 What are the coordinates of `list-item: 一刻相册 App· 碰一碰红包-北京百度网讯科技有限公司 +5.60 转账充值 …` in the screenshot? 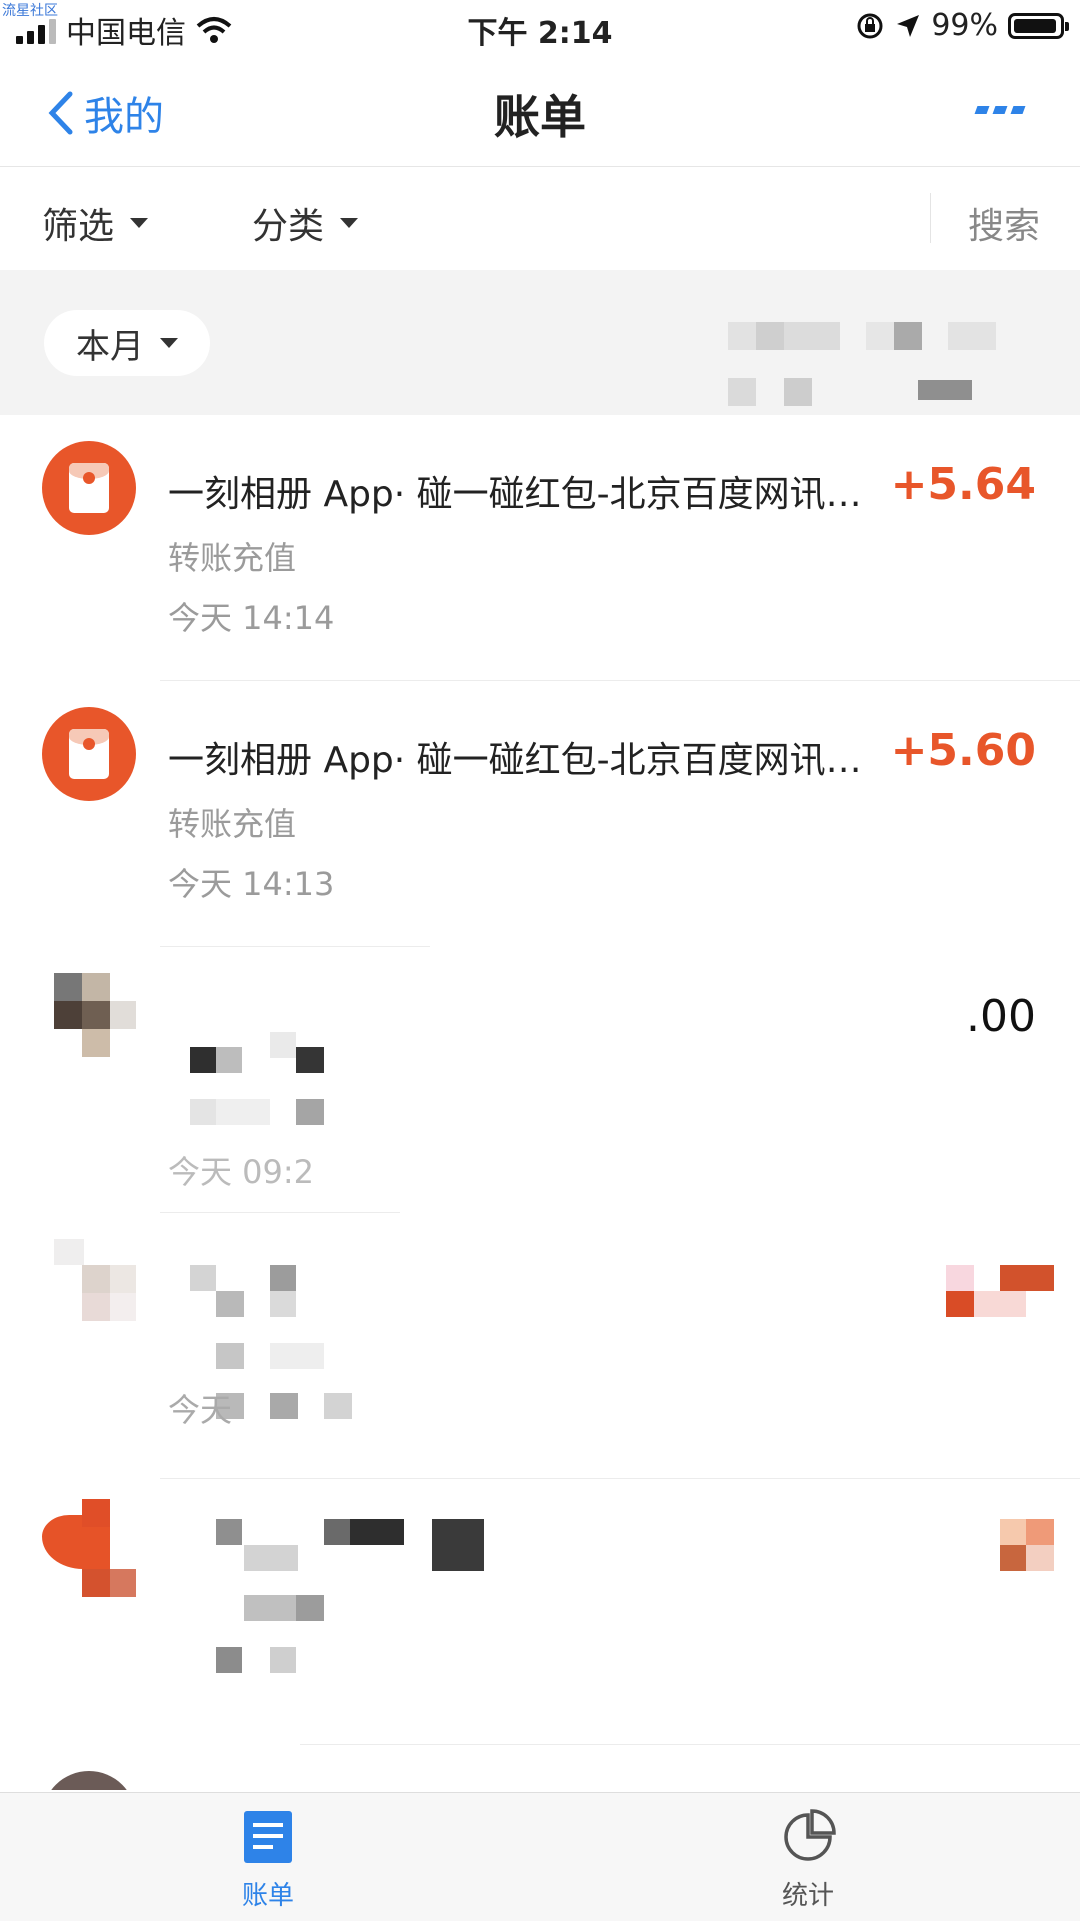 It's located at (540, 814).